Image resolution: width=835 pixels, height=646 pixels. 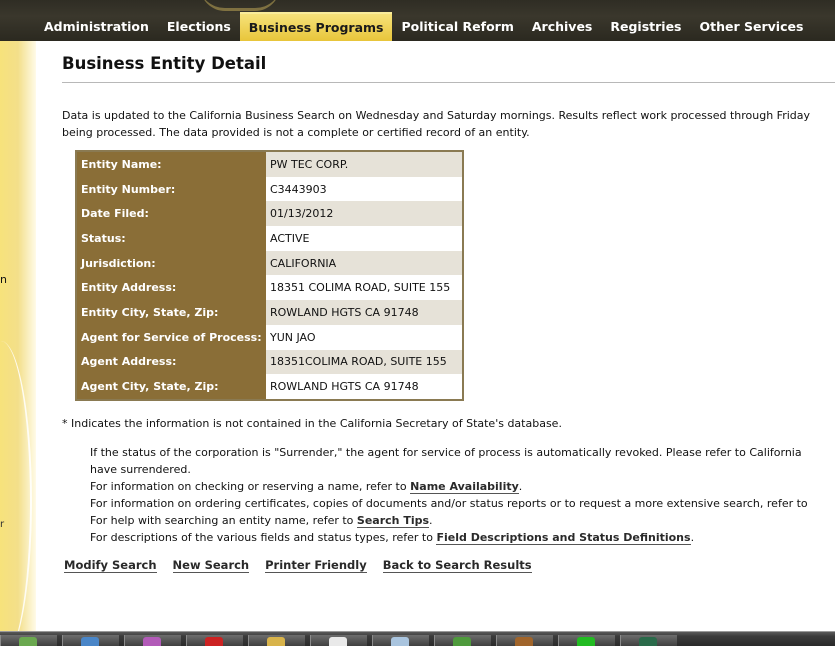 What do you see at coordinates (316, 26) in the screenshot?
I see `nav-business-programs: Business Programs` at bounding box center [316, 26].